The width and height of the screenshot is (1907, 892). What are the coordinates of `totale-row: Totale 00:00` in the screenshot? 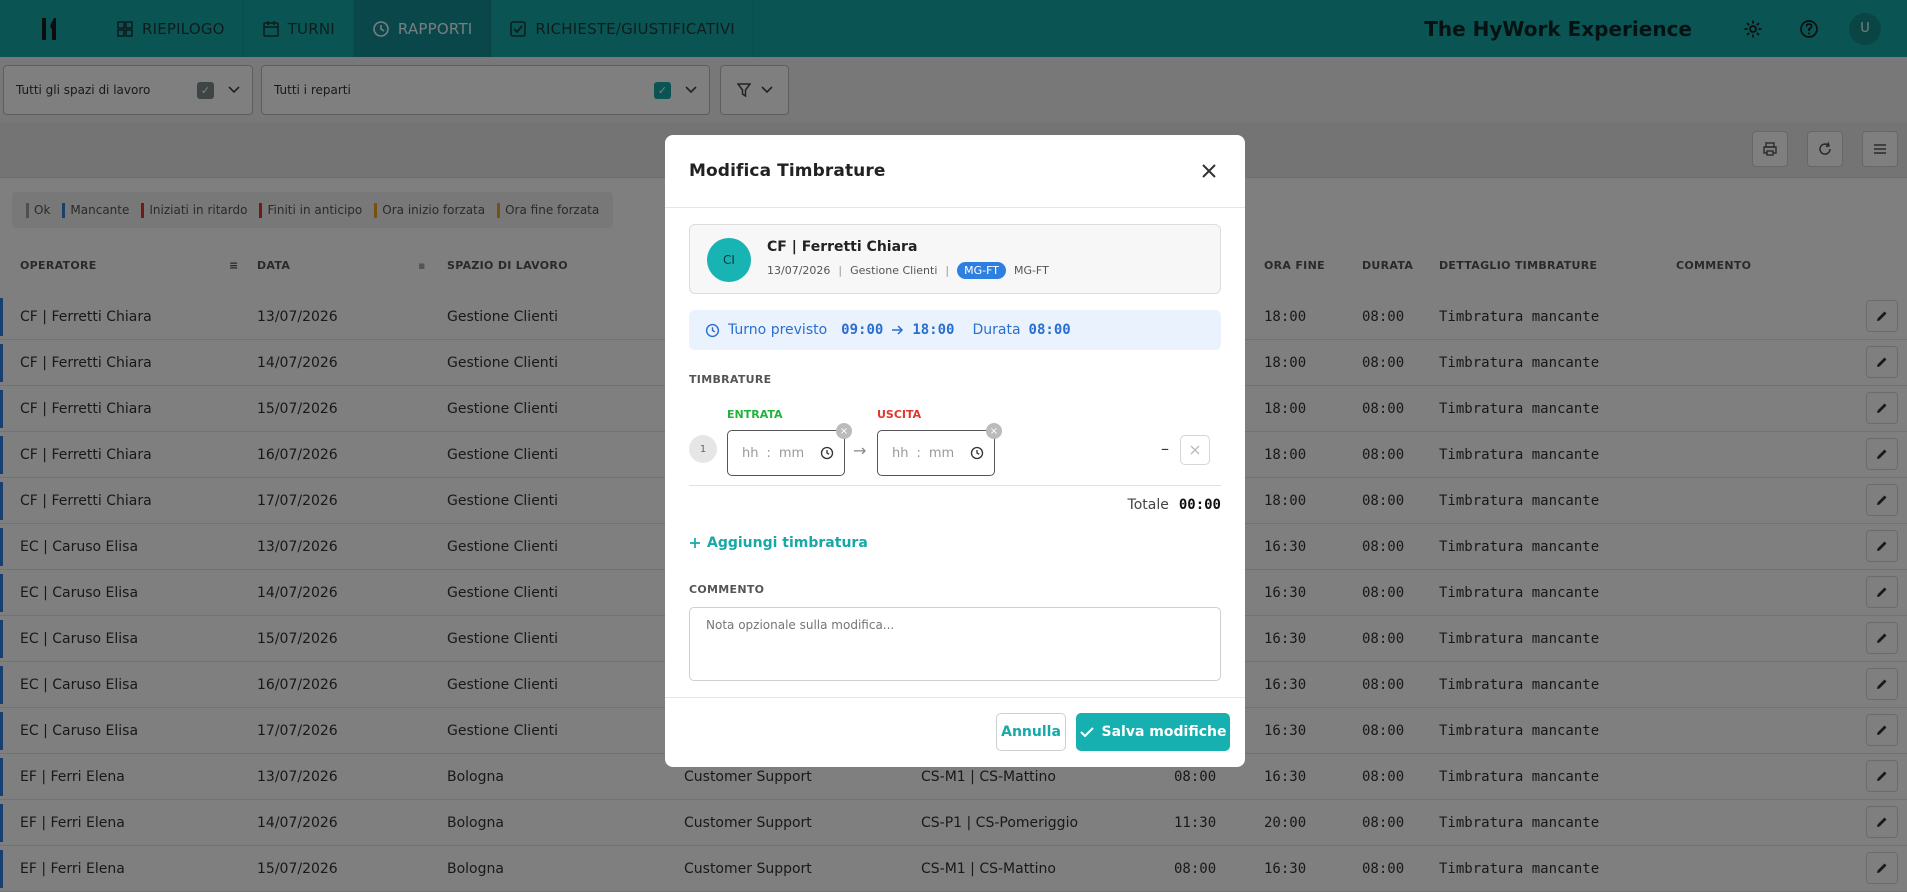 It's located at (1174, 505).